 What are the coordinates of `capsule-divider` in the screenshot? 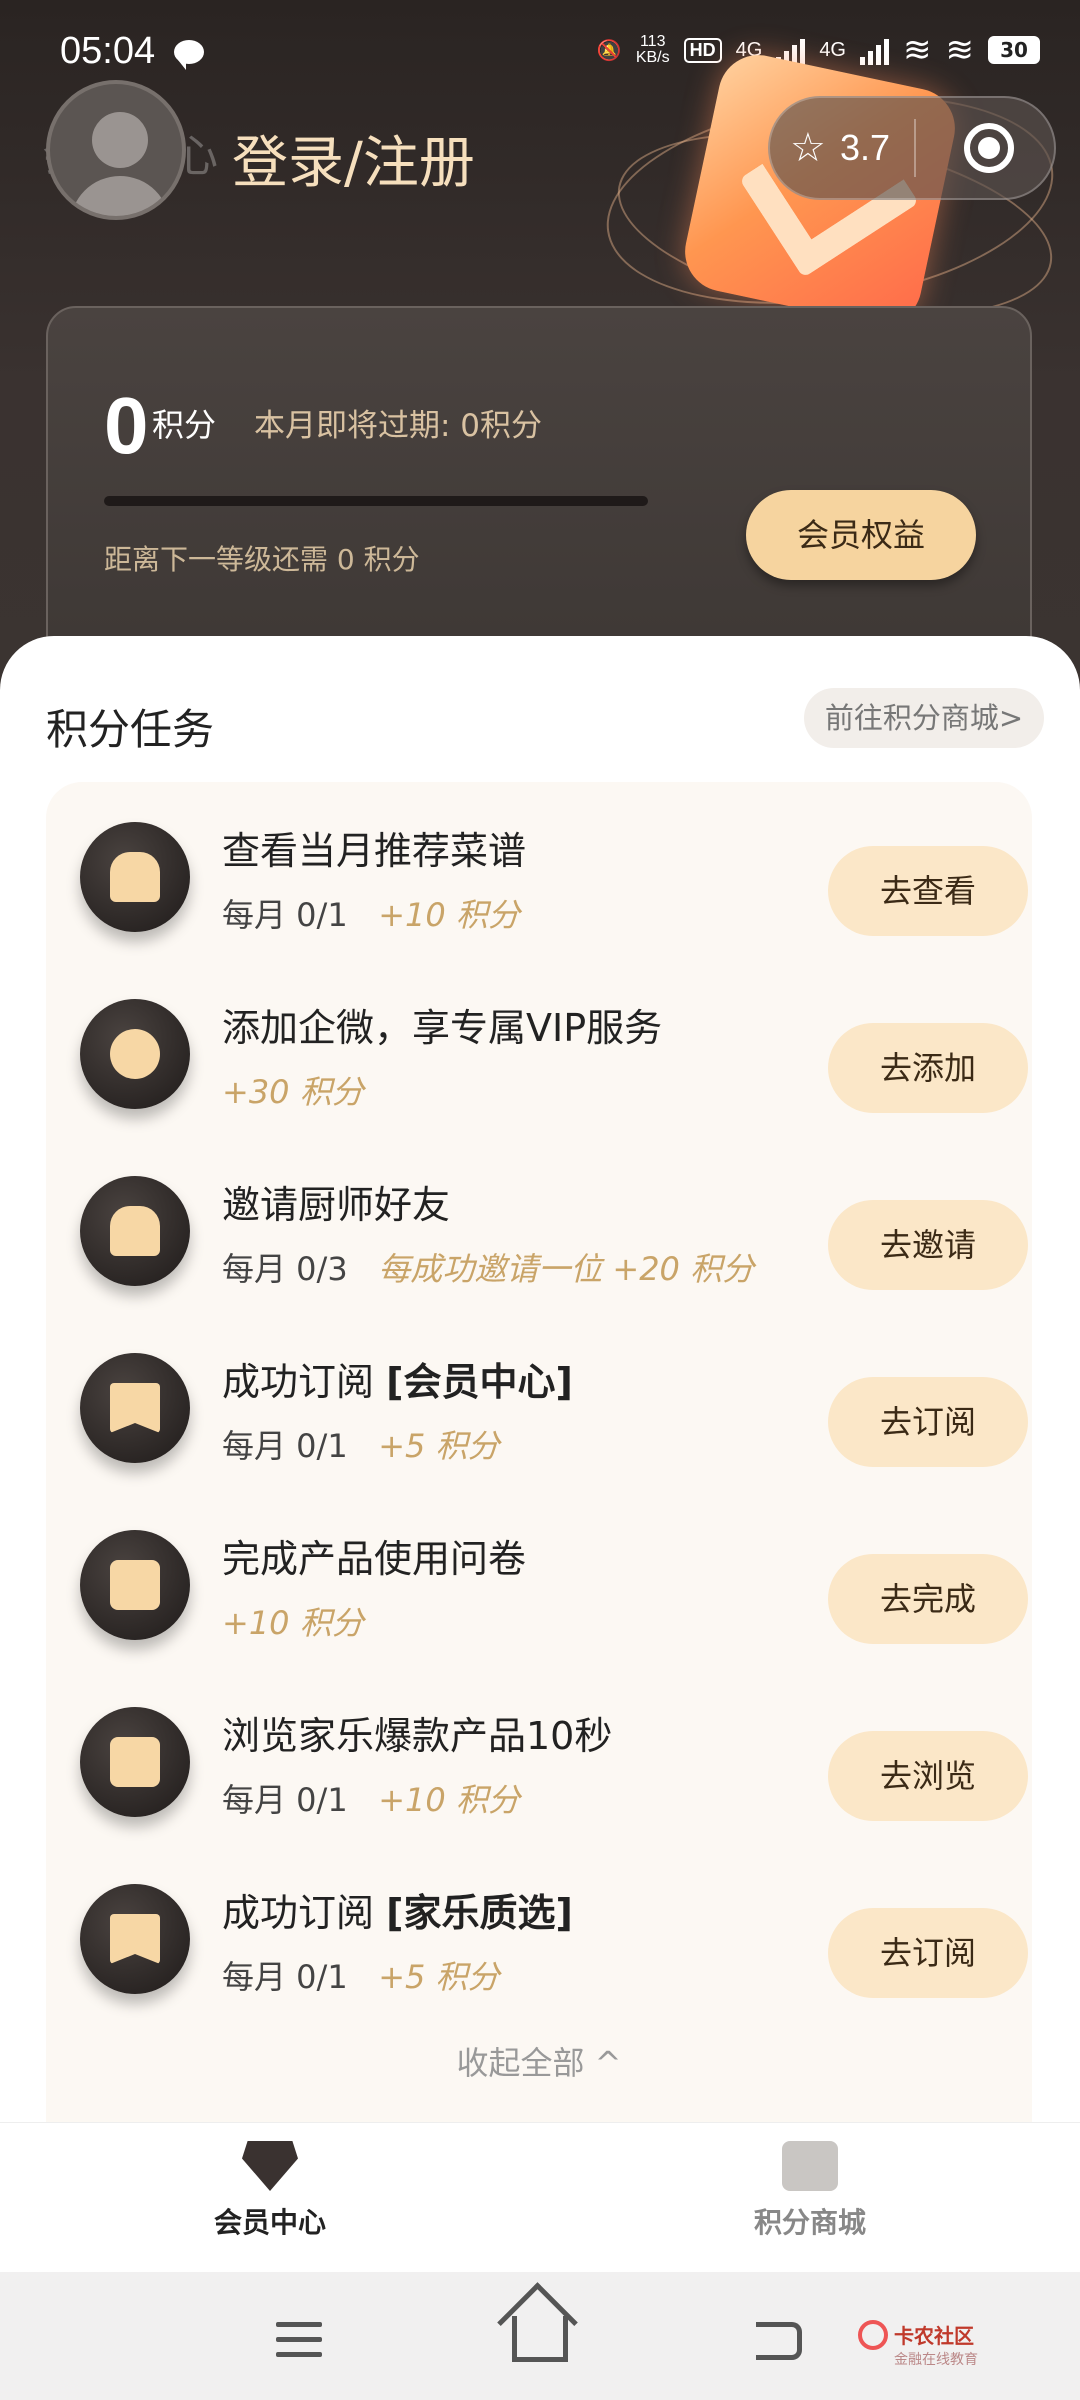 It's located at (915, 148).